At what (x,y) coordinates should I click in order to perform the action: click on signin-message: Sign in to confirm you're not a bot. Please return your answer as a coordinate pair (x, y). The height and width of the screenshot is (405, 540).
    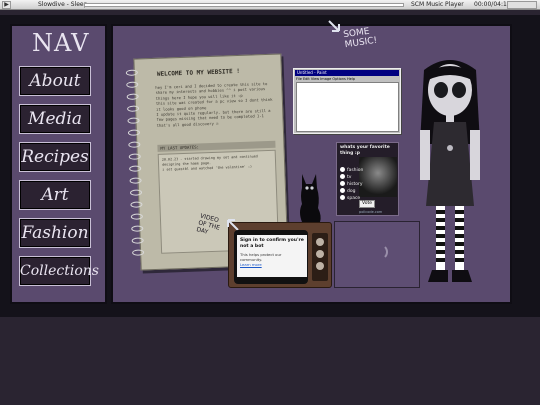
    Looking at the image, I should click on (272, 243).